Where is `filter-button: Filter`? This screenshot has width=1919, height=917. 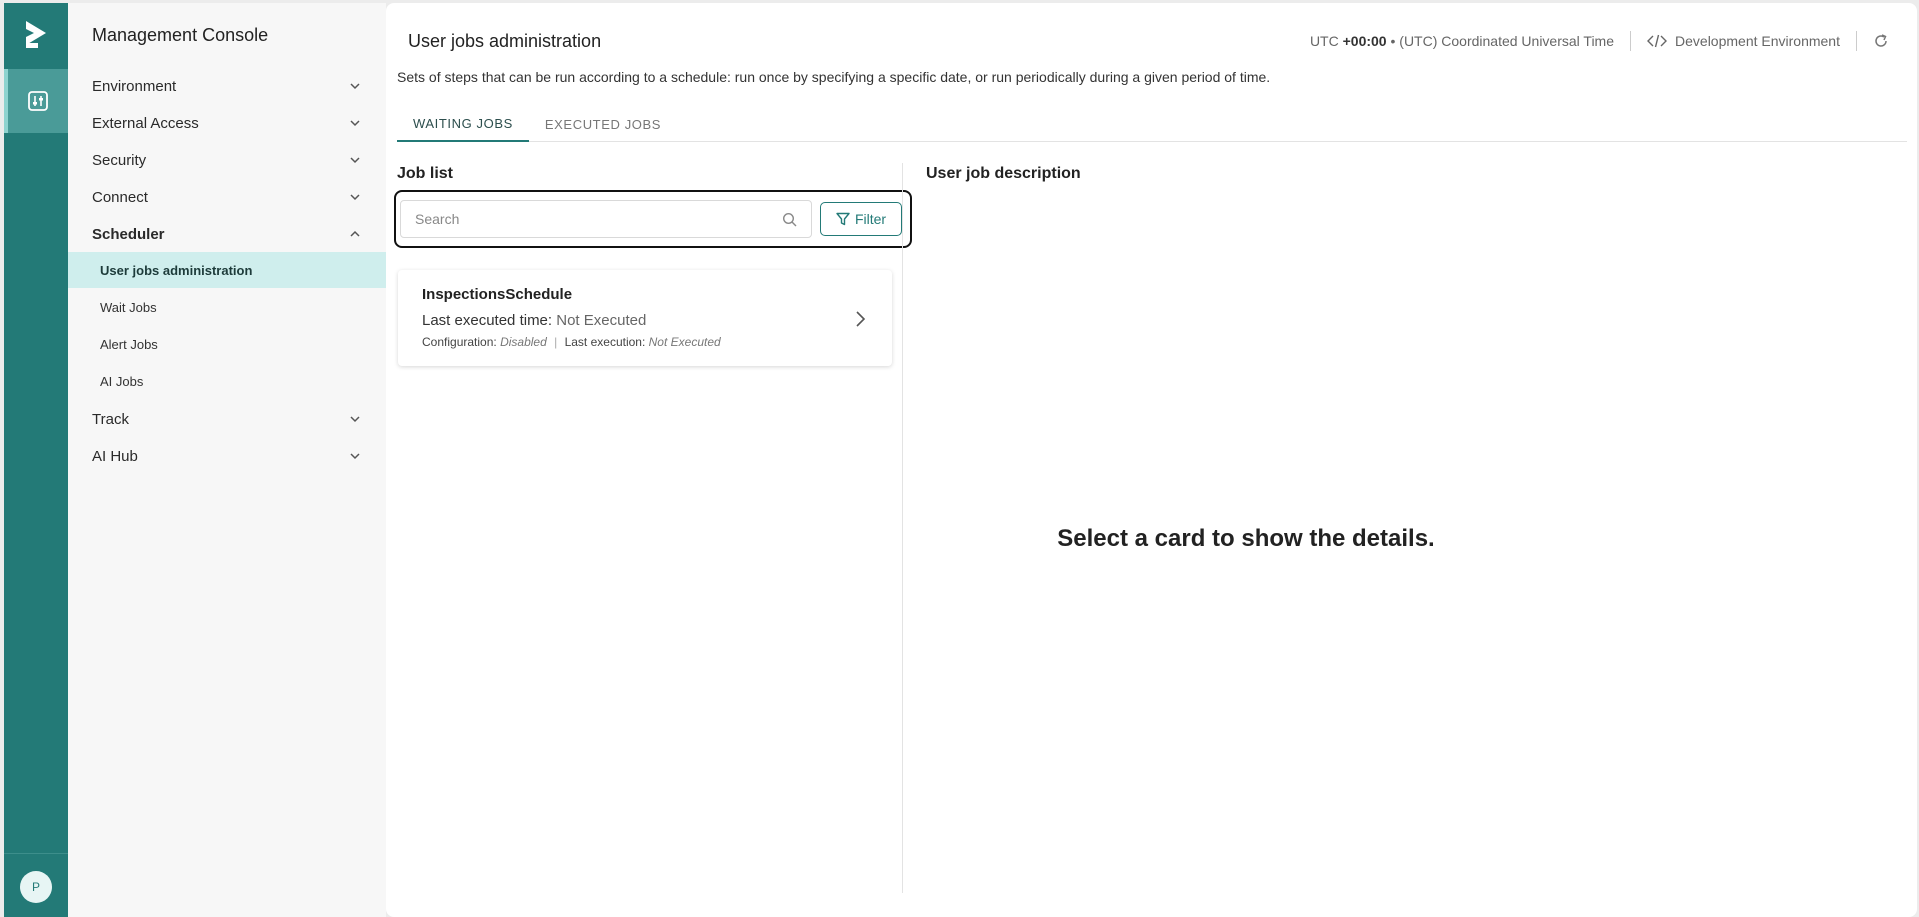
filter-button: Filter is located at coordinates (861, 219).